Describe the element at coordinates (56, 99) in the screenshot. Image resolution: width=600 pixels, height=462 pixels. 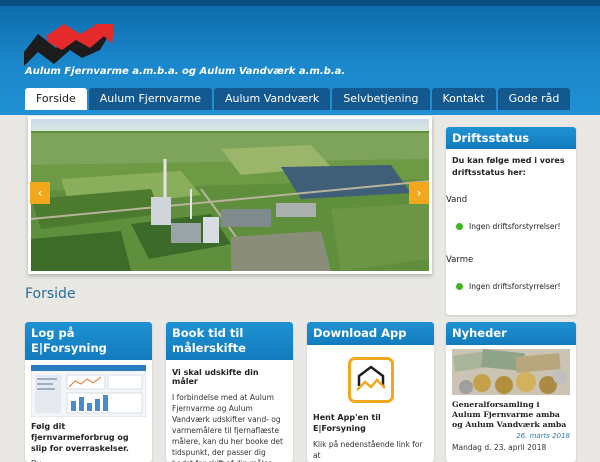
I see `nav-forside: Forside` at that location.